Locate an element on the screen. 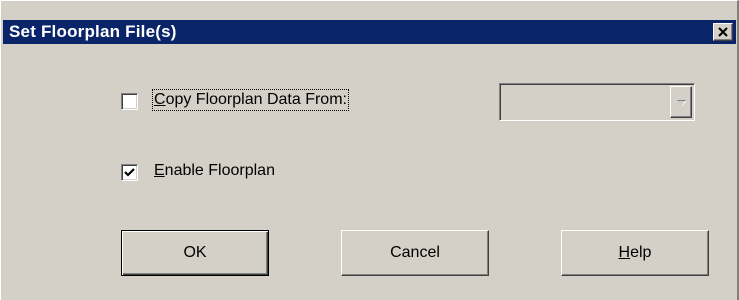 The height and width of the screenshot is (300, 739). copy-floorplan-mnemonic: C is located at coordinates (160, 99).